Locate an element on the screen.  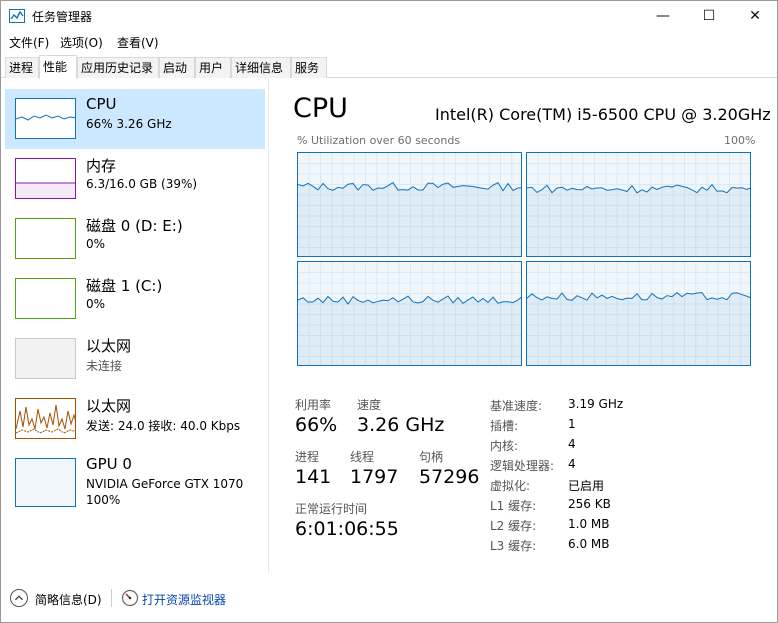
threads-label: 线程 is located at coordinates (362, 457).